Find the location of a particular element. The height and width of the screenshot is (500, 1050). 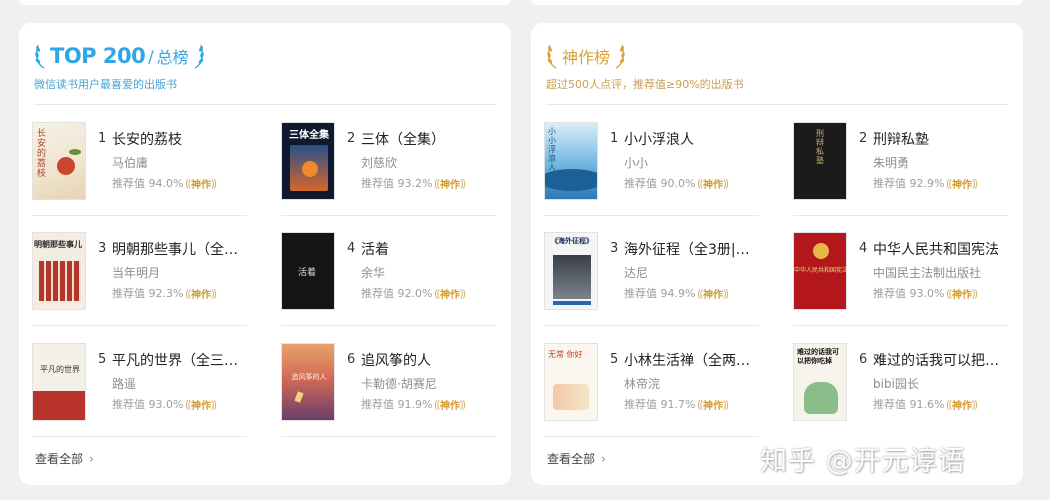

book-item-5: 平凡的世界 5 平凡的世界（全三册） 路遥 推荐值 93.0% ⸨ 神作 ⸩ is located at coordinates (140, 389).